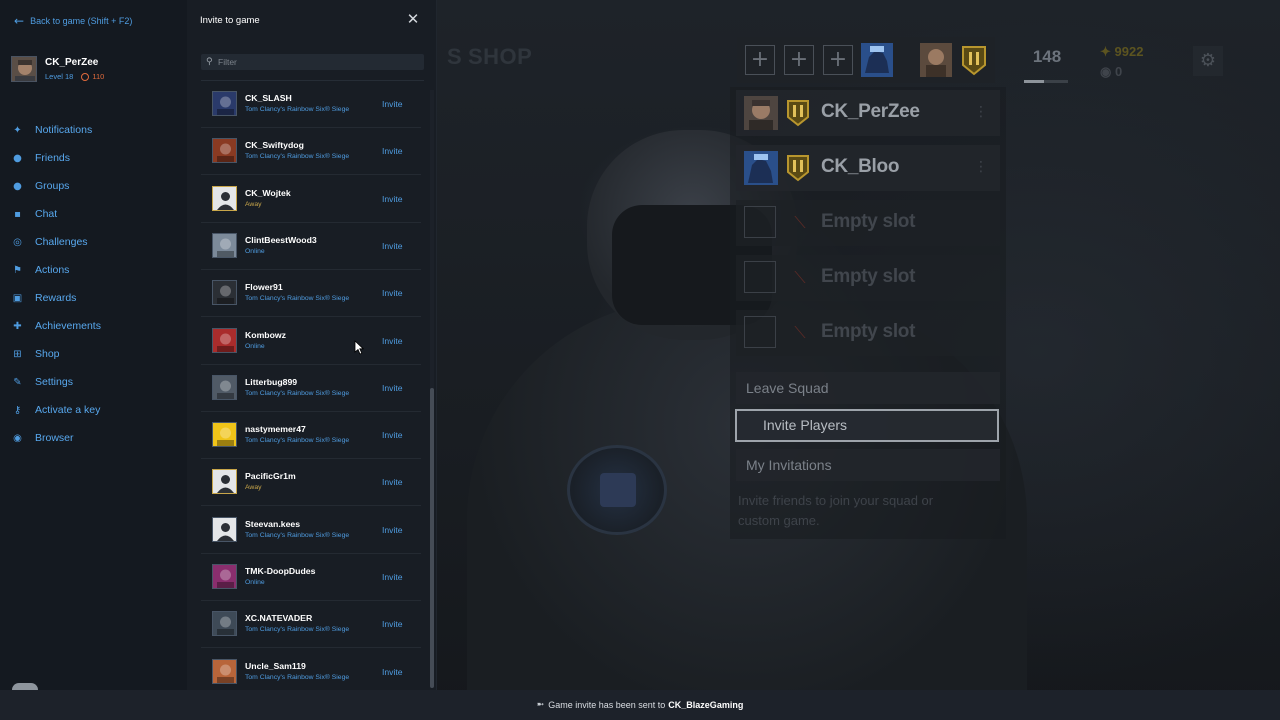 The width and height of the screenshot is (1280, 720). I want to click on squad-member-row: CK_Bloo ⋮, so click(868, 168).